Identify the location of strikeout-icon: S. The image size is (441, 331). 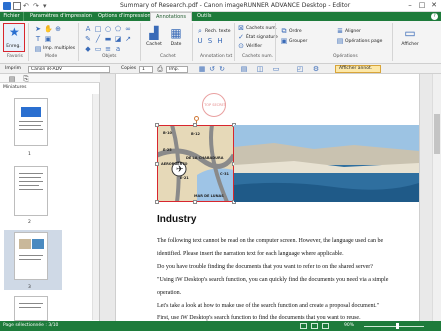
(210, 41).